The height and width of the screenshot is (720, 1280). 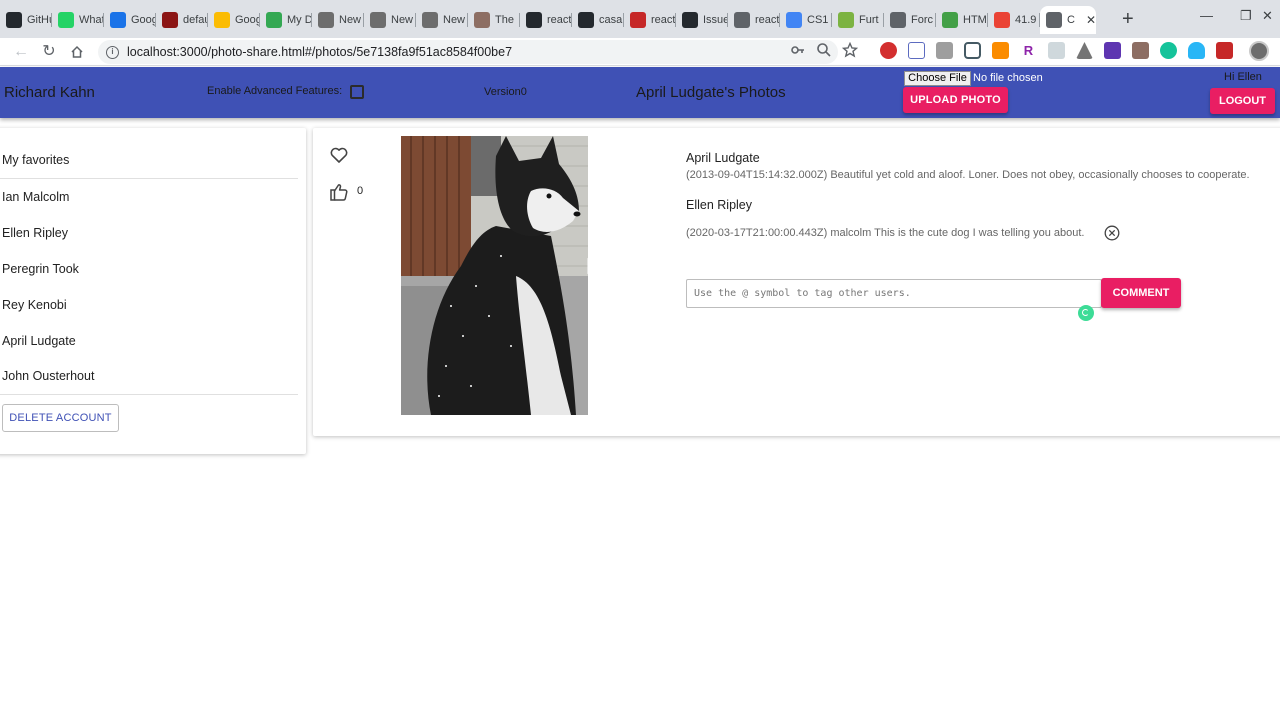 I want to click on drive-ext-icon, so click(x=1084, y=50).